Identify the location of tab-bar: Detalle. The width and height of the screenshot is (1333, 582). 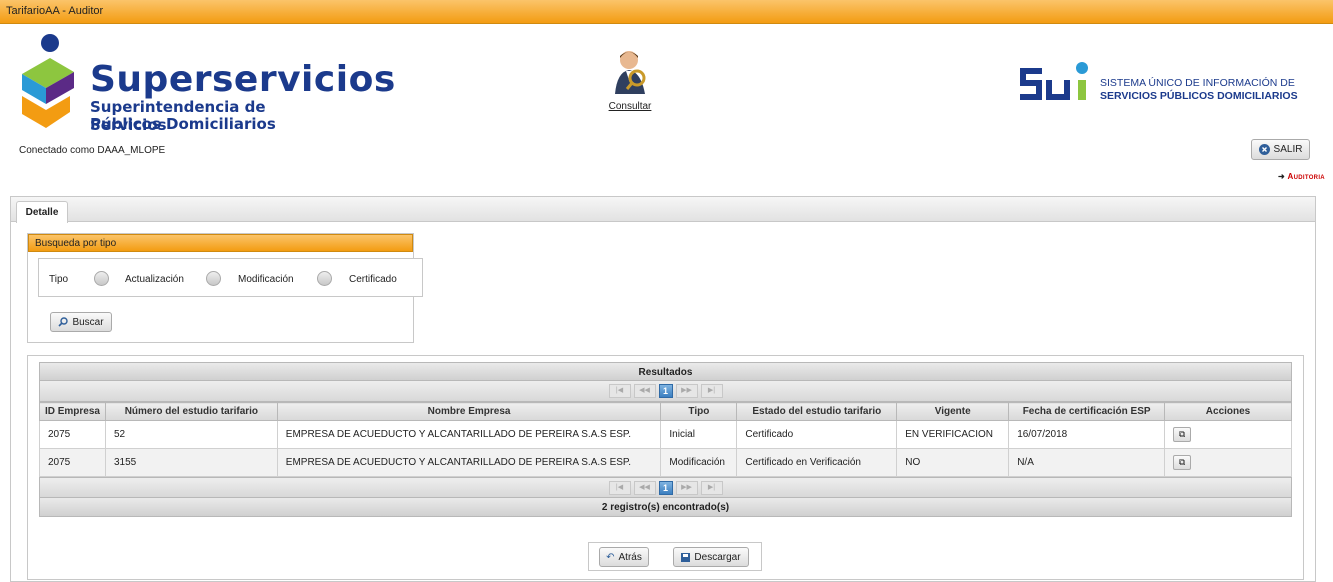
(663, 210).